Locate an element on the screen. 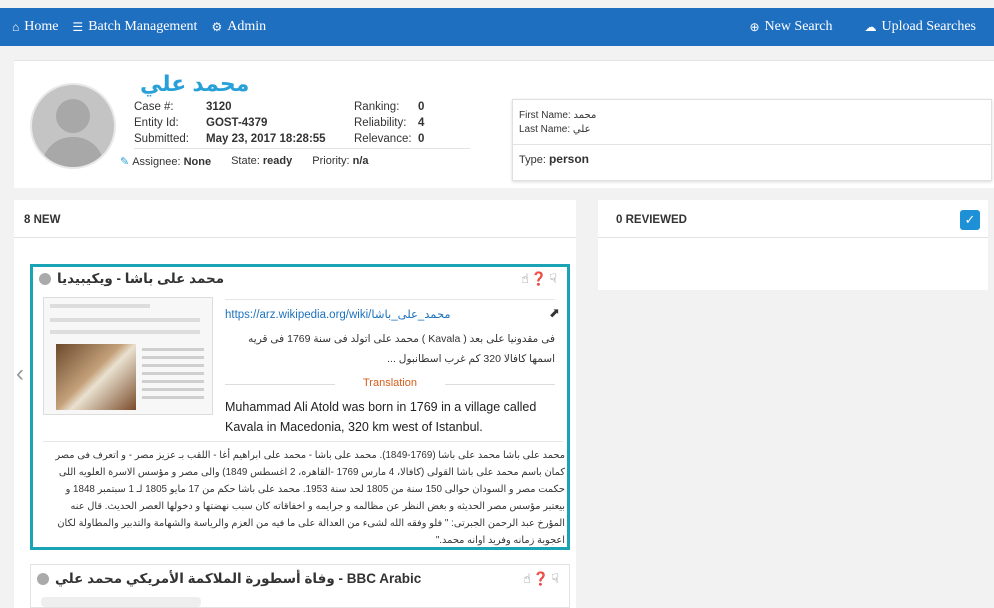 This screenshot has height=608, width=994. avatar is located at coordinates (73, 126).